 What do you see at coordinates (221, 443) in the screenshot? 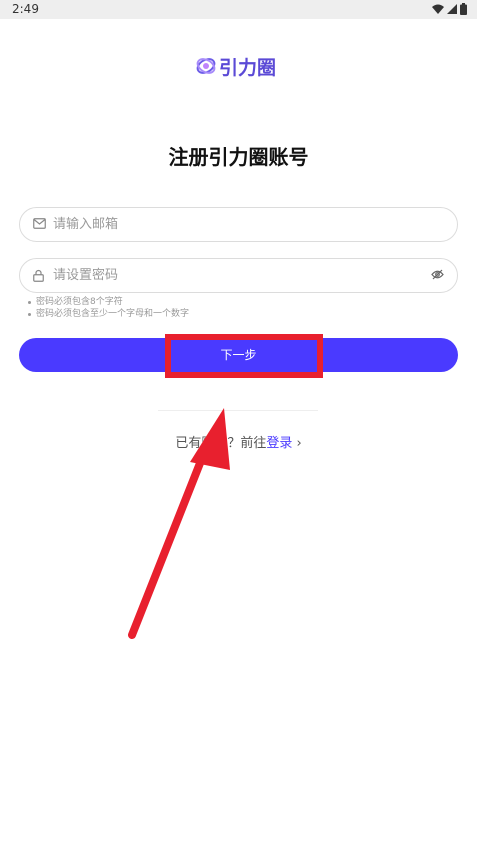
I see `login-prompt: 已有账号？前往` at bounding box center [221, 443].